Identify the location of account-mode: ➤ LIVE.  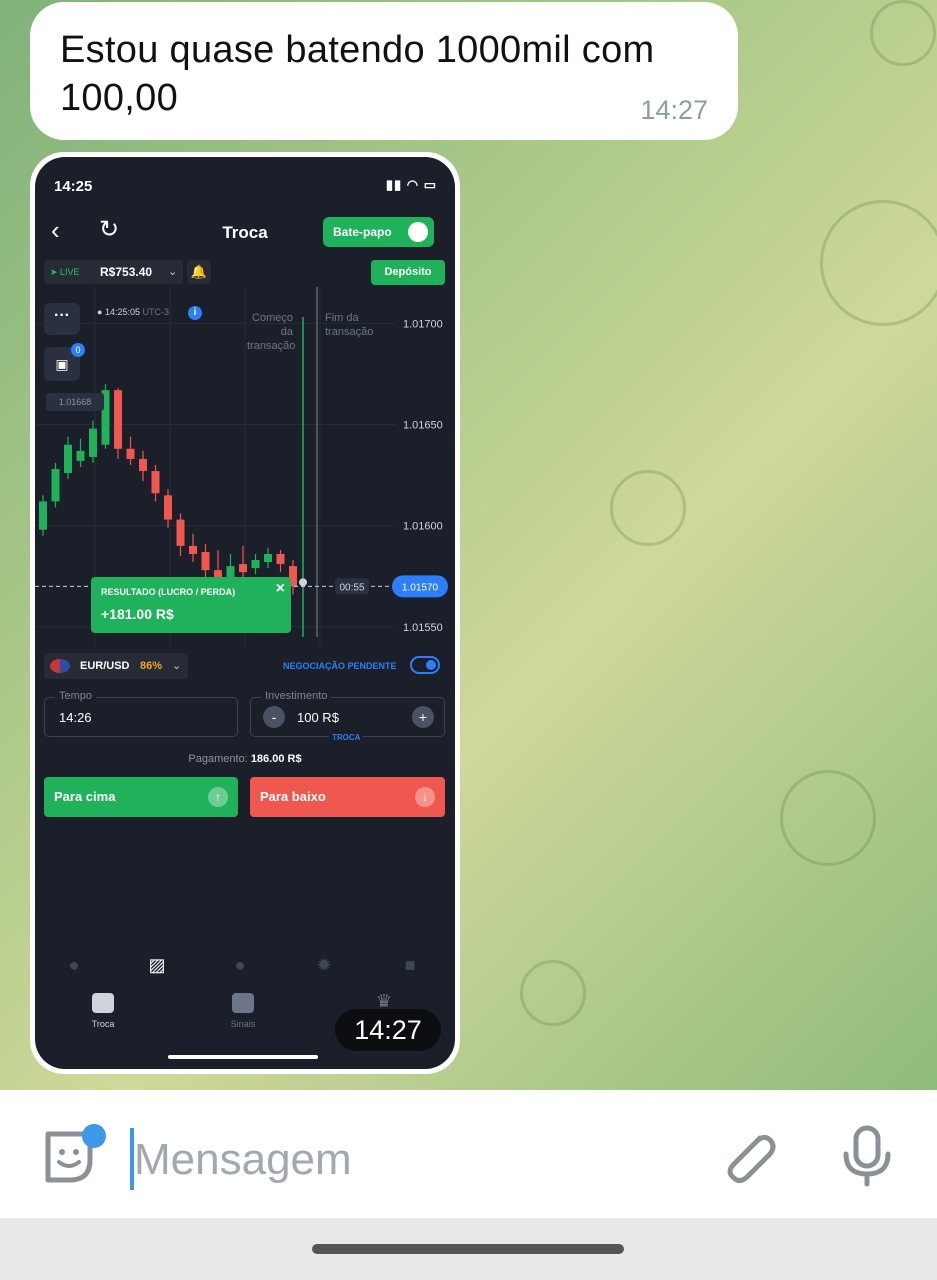
(65, 272).